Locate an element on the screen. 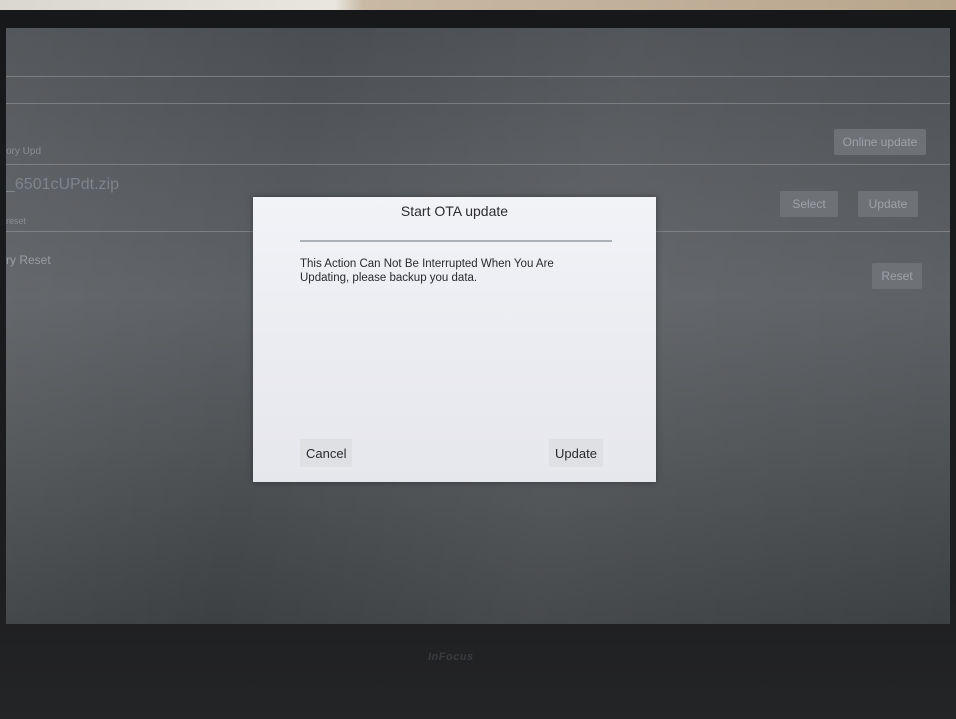  background-update-button: Update is located at coordinates (888, 204).